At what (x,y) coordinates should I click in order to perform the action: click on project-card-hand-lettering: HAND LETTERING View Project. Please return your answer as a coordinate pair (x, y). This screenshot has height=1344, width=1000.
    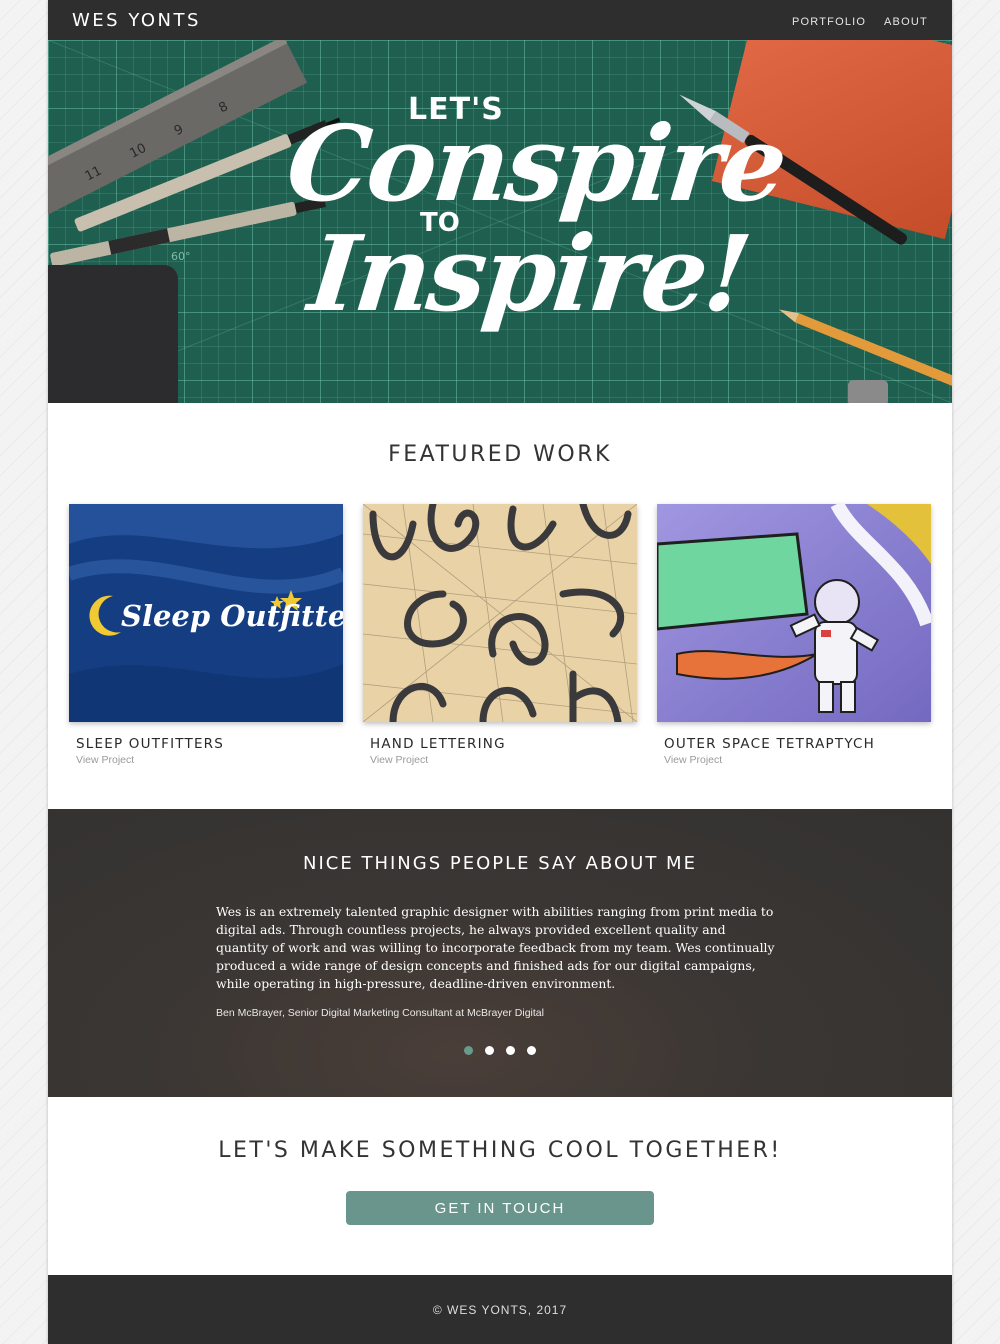
    Looking at the image, I should click on (500, 635).